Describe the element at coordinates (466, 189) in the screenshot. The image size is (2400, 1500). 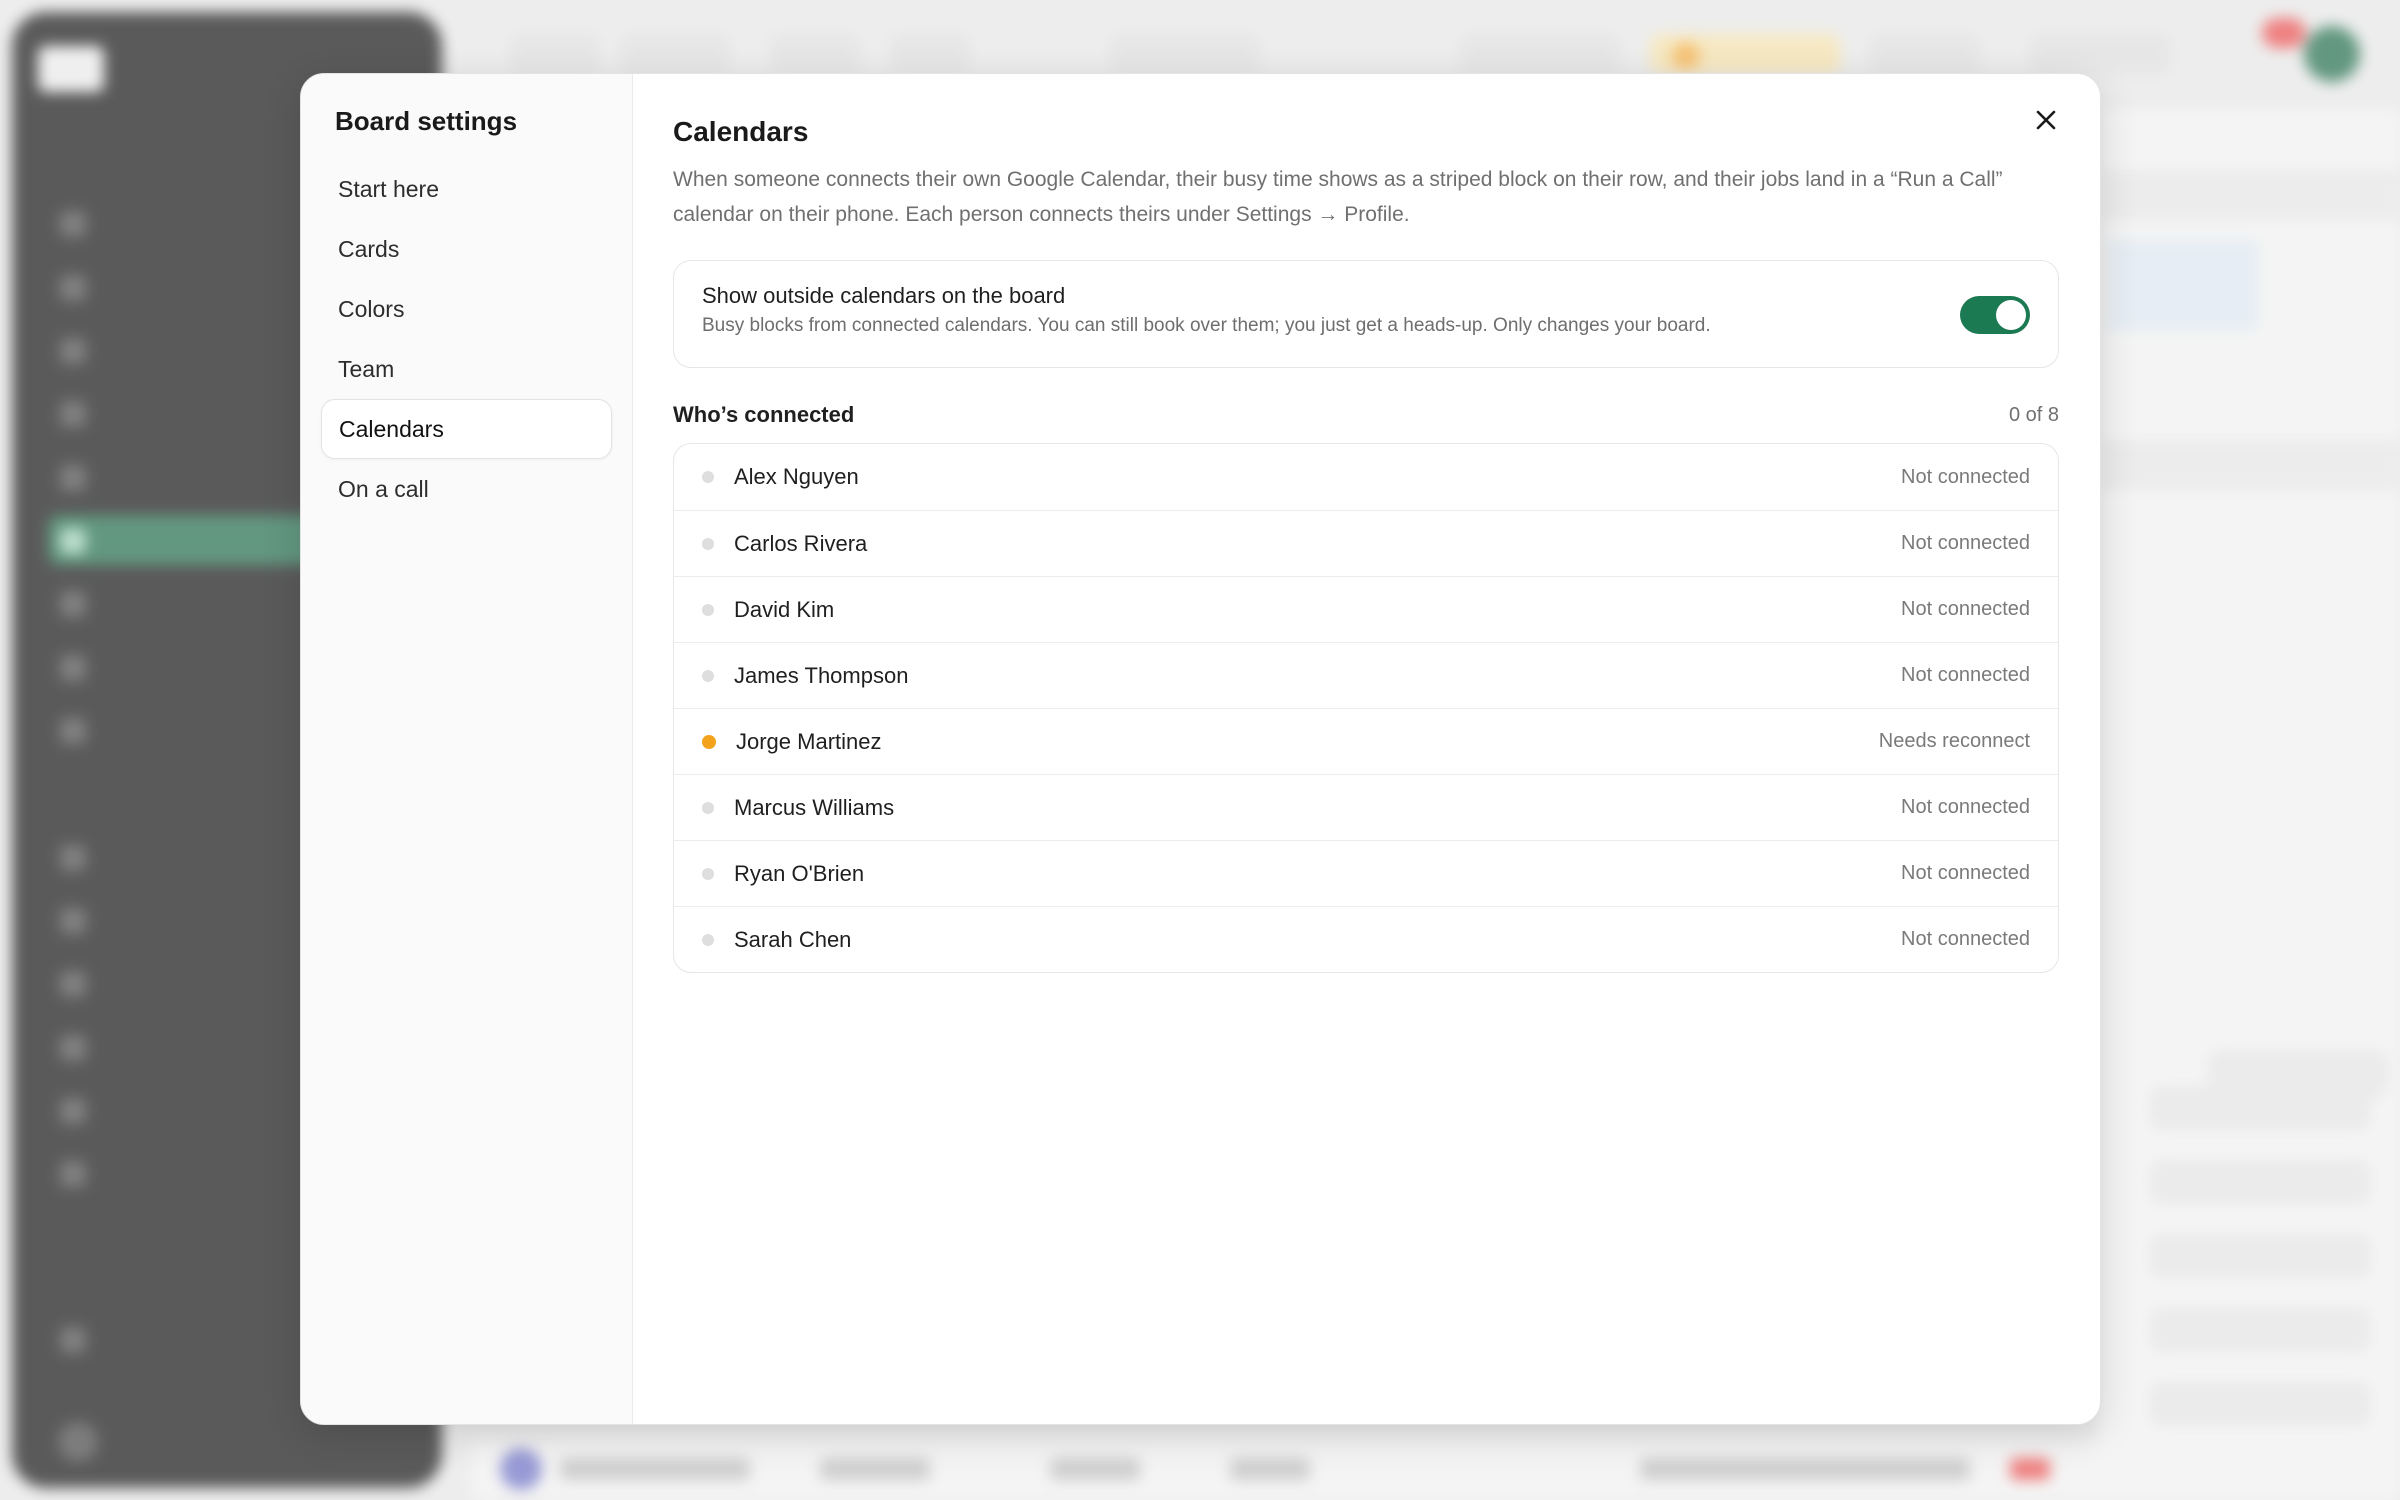
I see `nav-item-start-here: Start here` at that location.